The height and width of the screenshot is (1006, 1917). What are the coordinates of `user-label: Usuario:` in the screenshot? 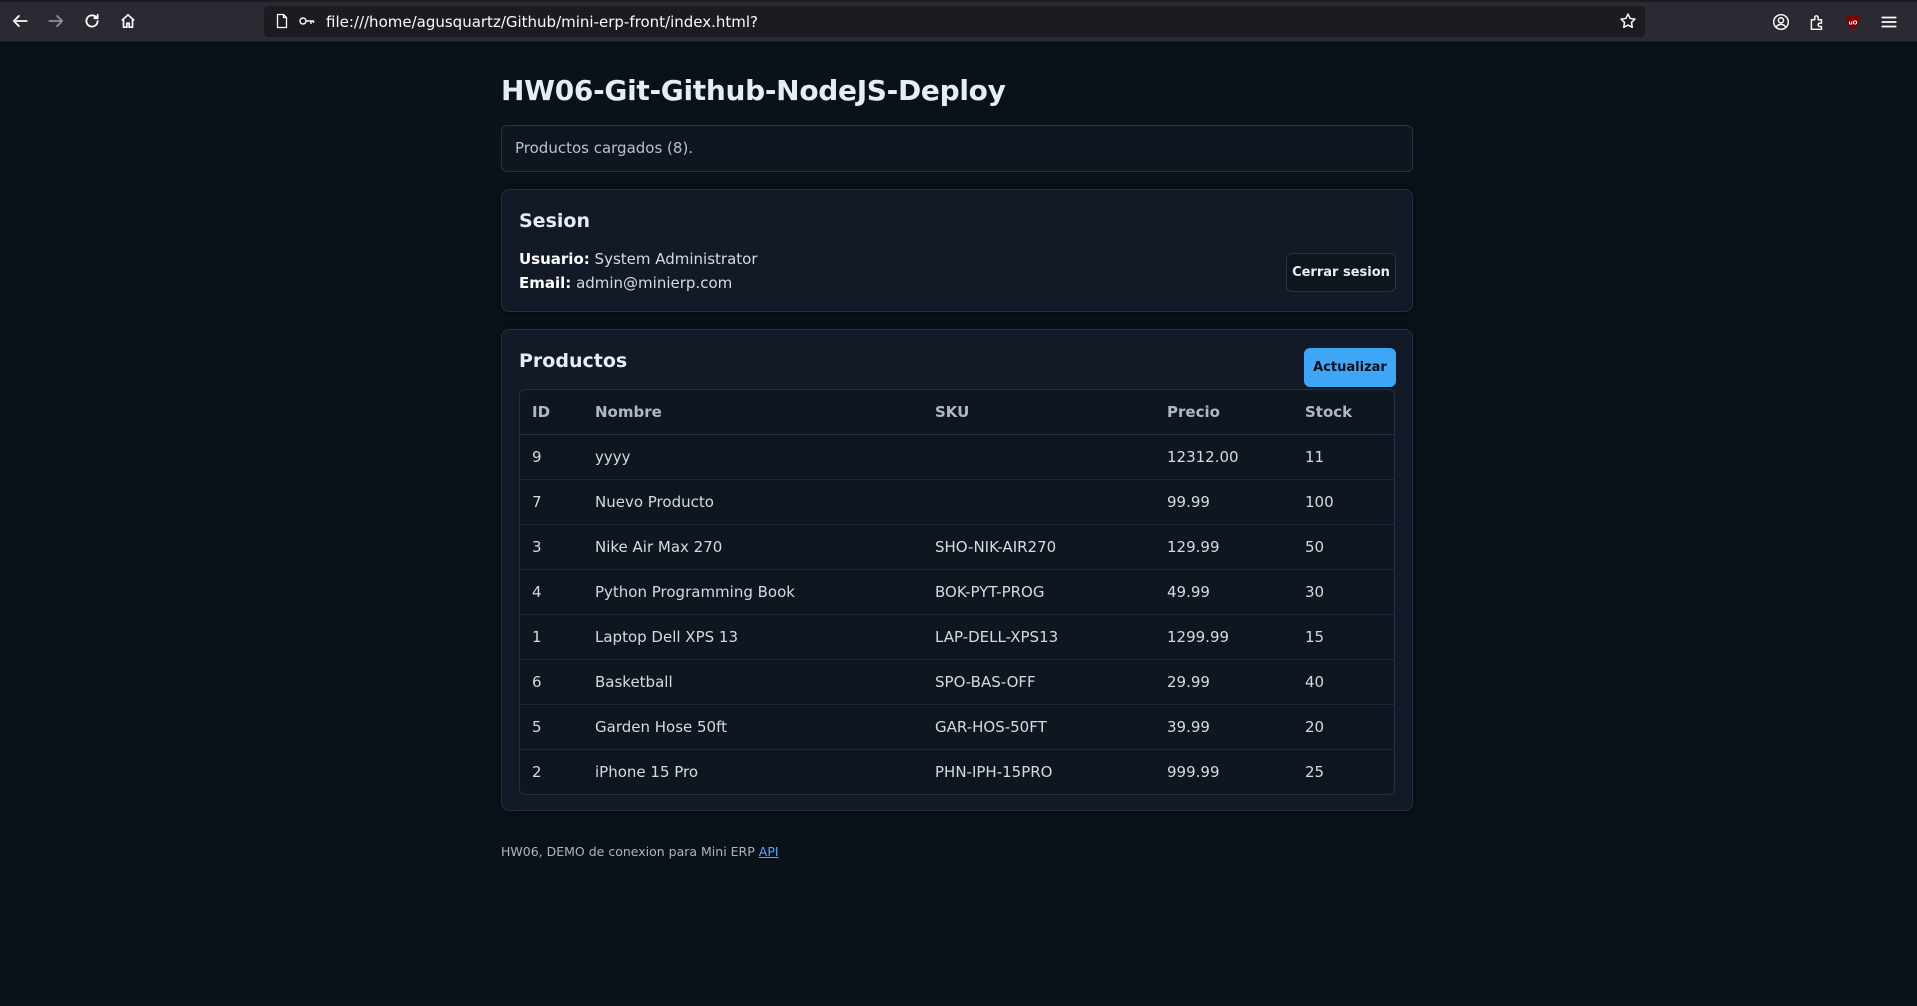 It's located at (554, 259).